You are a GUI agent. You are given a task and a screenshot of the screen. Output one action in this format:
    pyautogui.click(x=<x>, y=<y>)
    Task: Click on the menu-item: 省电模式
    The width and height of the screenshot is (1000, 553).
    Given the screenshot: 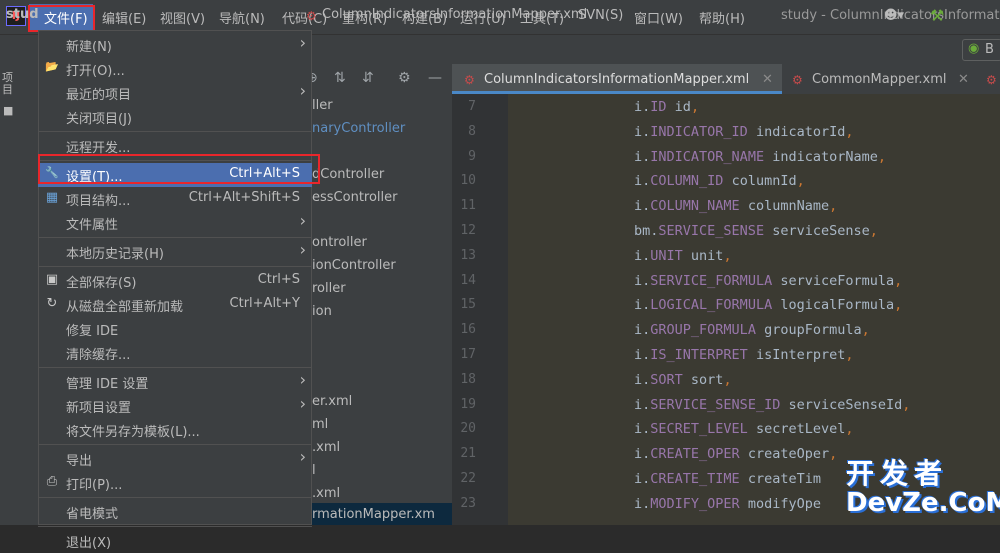 What is the action you would take?
    pyautogui.click(x=175, y=512)
    